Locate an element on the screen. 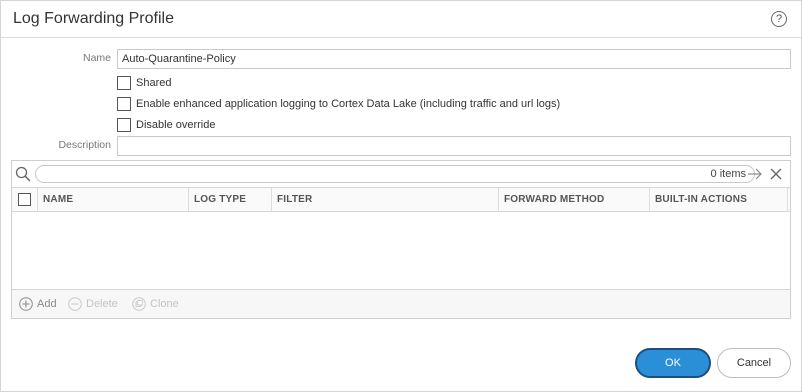 The image size is (802, 392). items-count: 0 items is located at coordinates (728, 174).